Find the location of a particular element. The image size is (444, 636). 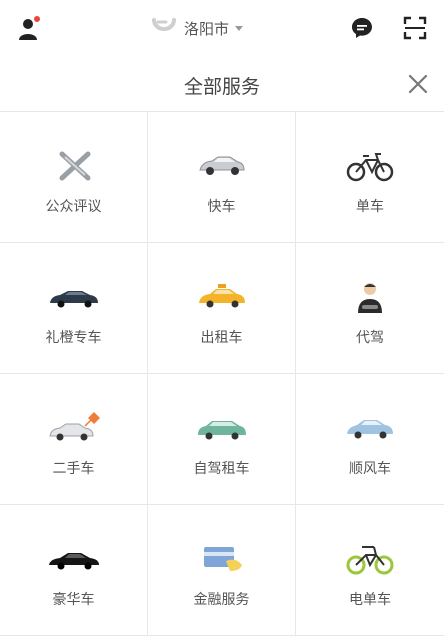

review-icon is located at coordinates (74, 166).